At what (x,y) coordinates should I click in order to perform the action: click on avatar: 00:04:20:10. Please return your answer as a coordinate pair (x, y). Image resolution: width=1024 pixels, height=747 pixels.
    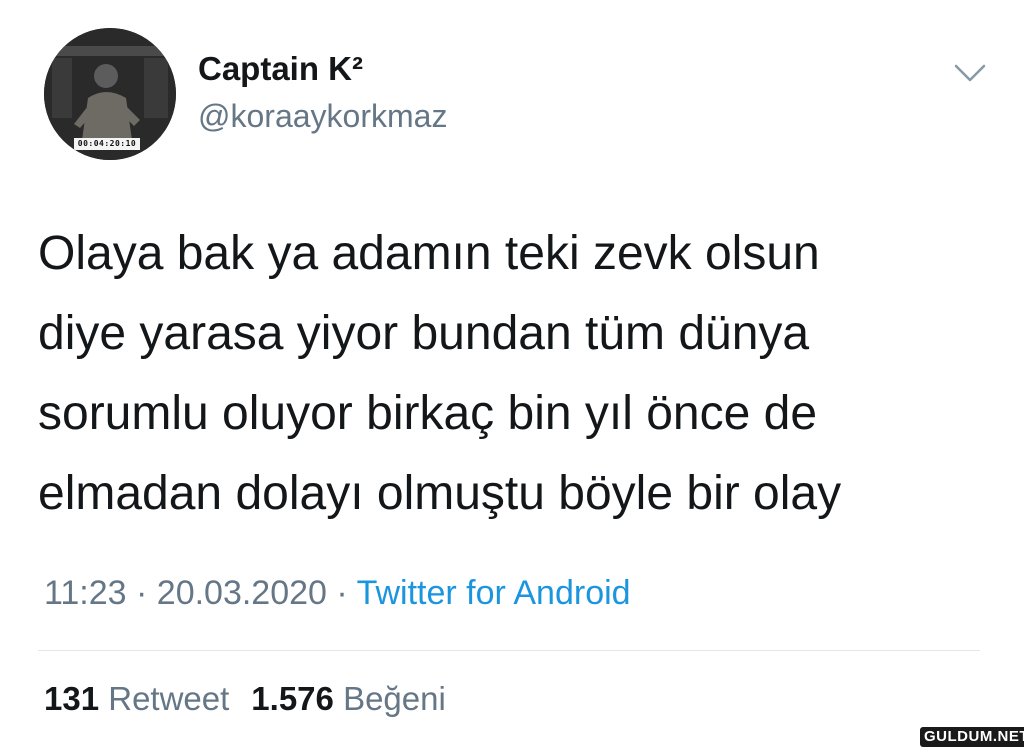
    Looking at the image, I should click on (110, 94).